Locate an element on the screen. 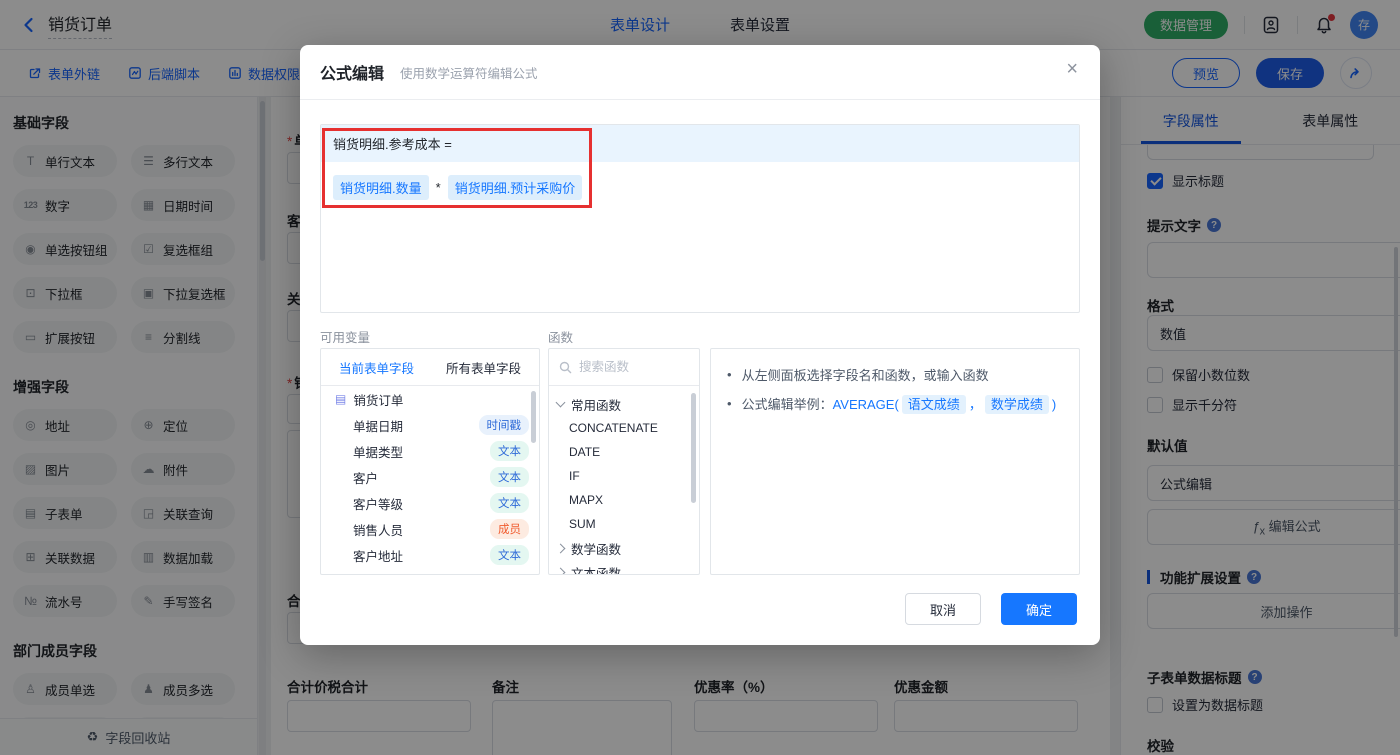  form-doc-icon: ▤ is located at coordinates (341, 399).